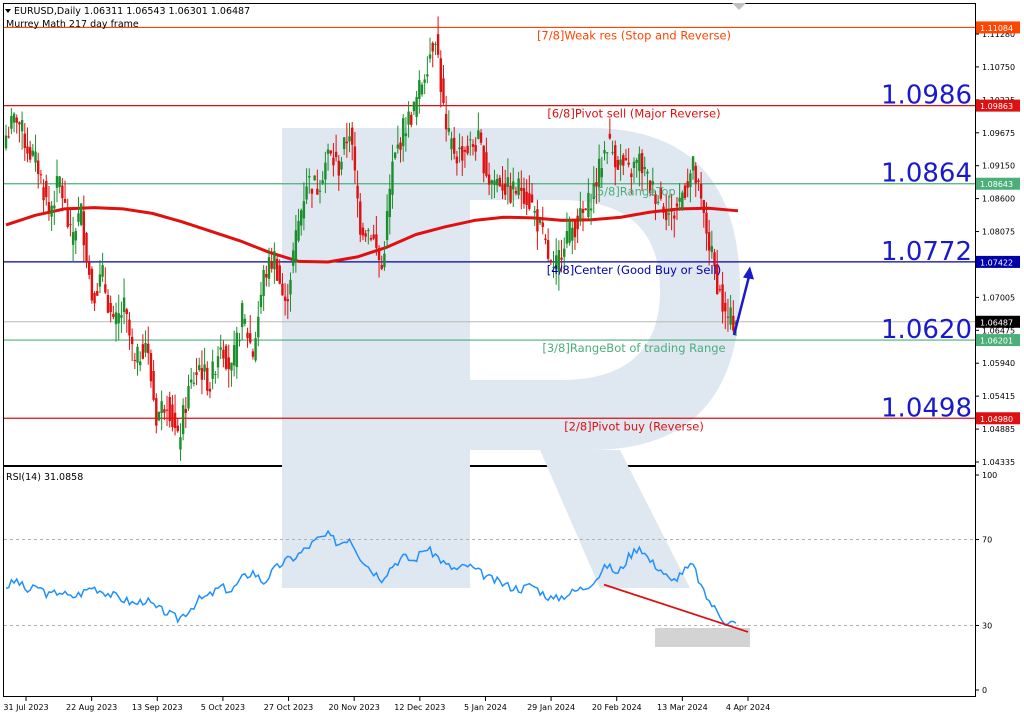 This screenshot has width=1024, height=718. Describe the element at coordinates (157, 707) in the screenshot. I see `x-tick-label: 13 Sep 2023` at that location.